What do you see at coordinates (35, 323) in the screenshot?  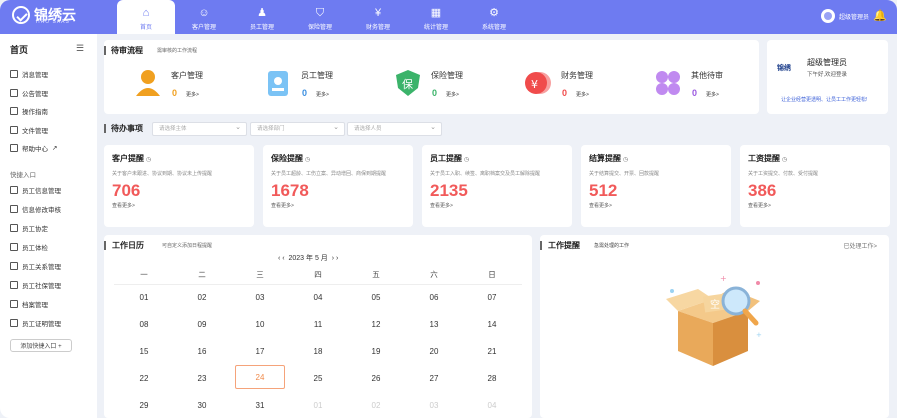 I see `quick-item-7: 员工证明管理` at bounding box center [35, 323].